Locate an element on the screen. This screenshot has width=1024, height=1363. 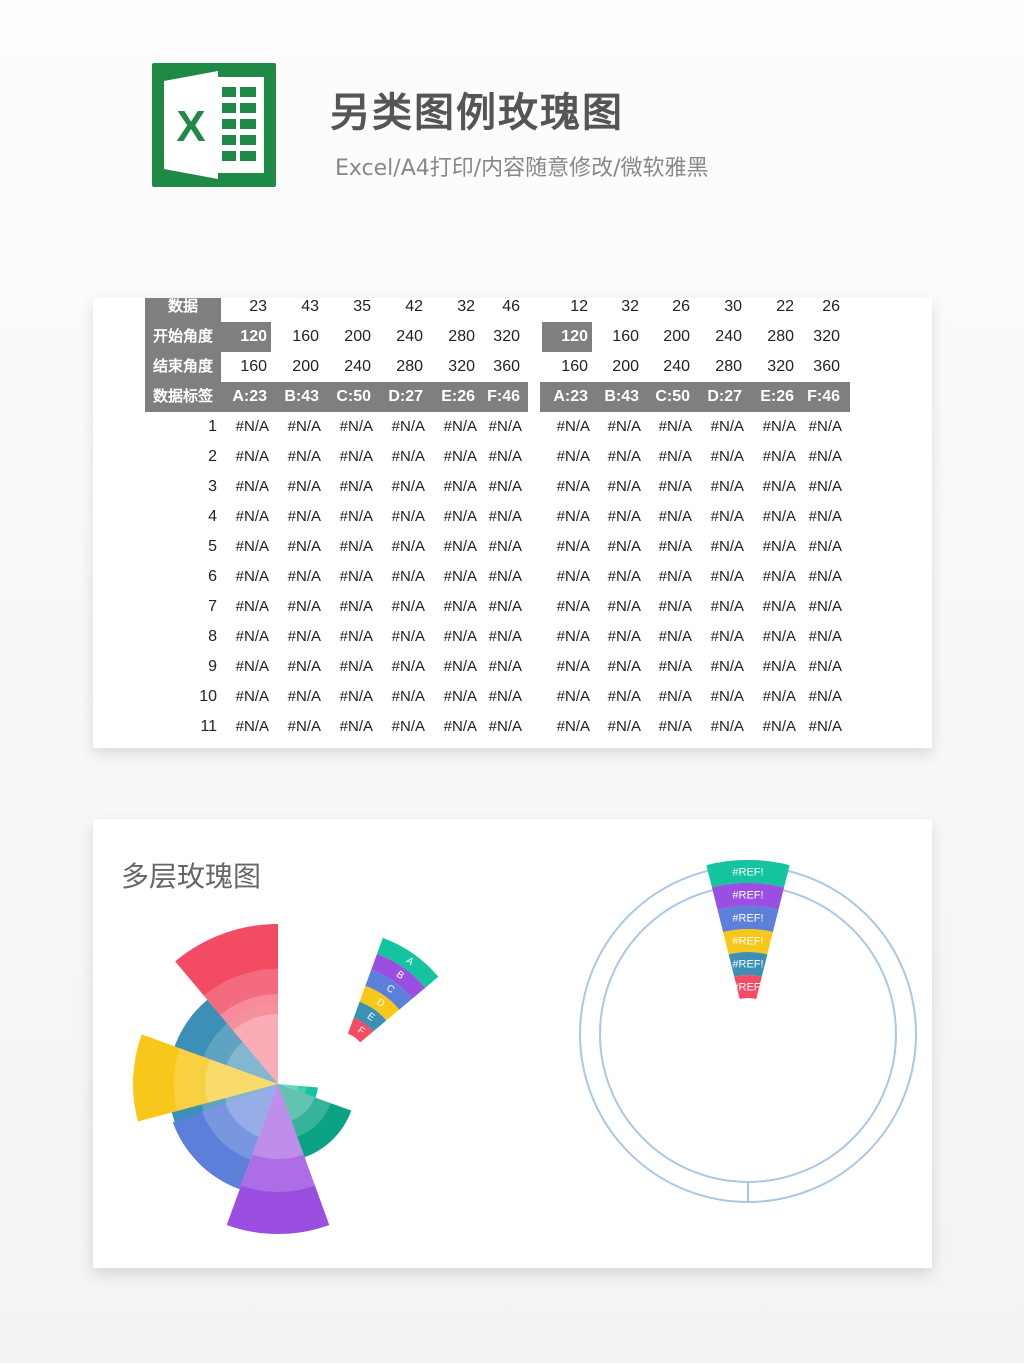
left-labels-cell: C:50 is located at coordinates (350, 397).